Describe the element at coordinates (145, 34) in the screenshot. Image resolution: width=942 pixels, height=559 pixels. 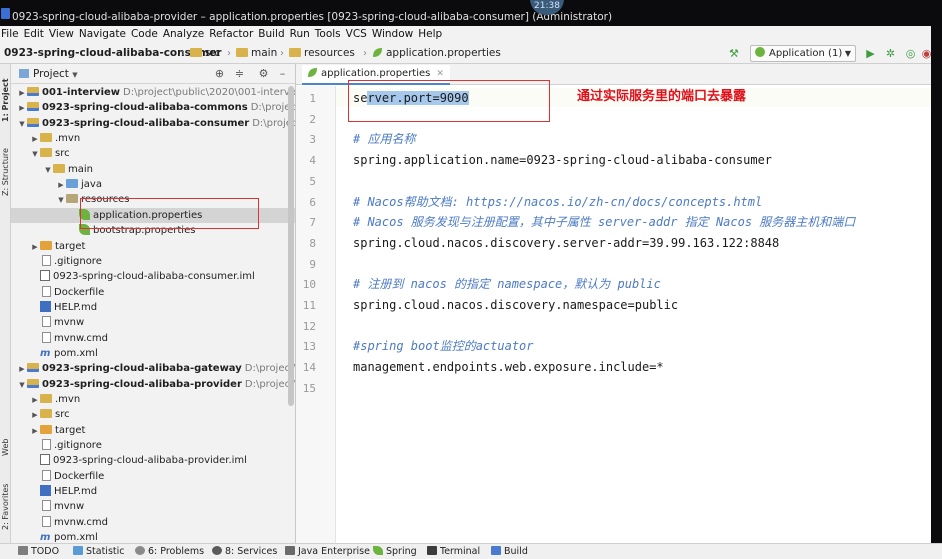
I see `menu-code: Code` at that location.